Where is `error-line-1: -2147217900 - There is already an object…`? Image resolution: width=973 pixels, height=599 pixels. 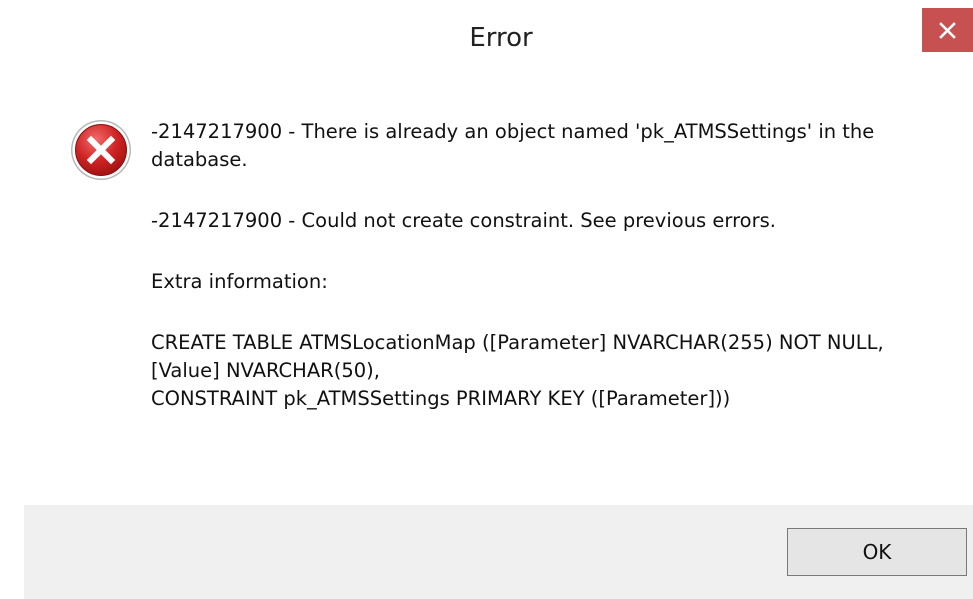
error-line-1: -2147217900 - There is already an object… is located at coordinates (513, 145).